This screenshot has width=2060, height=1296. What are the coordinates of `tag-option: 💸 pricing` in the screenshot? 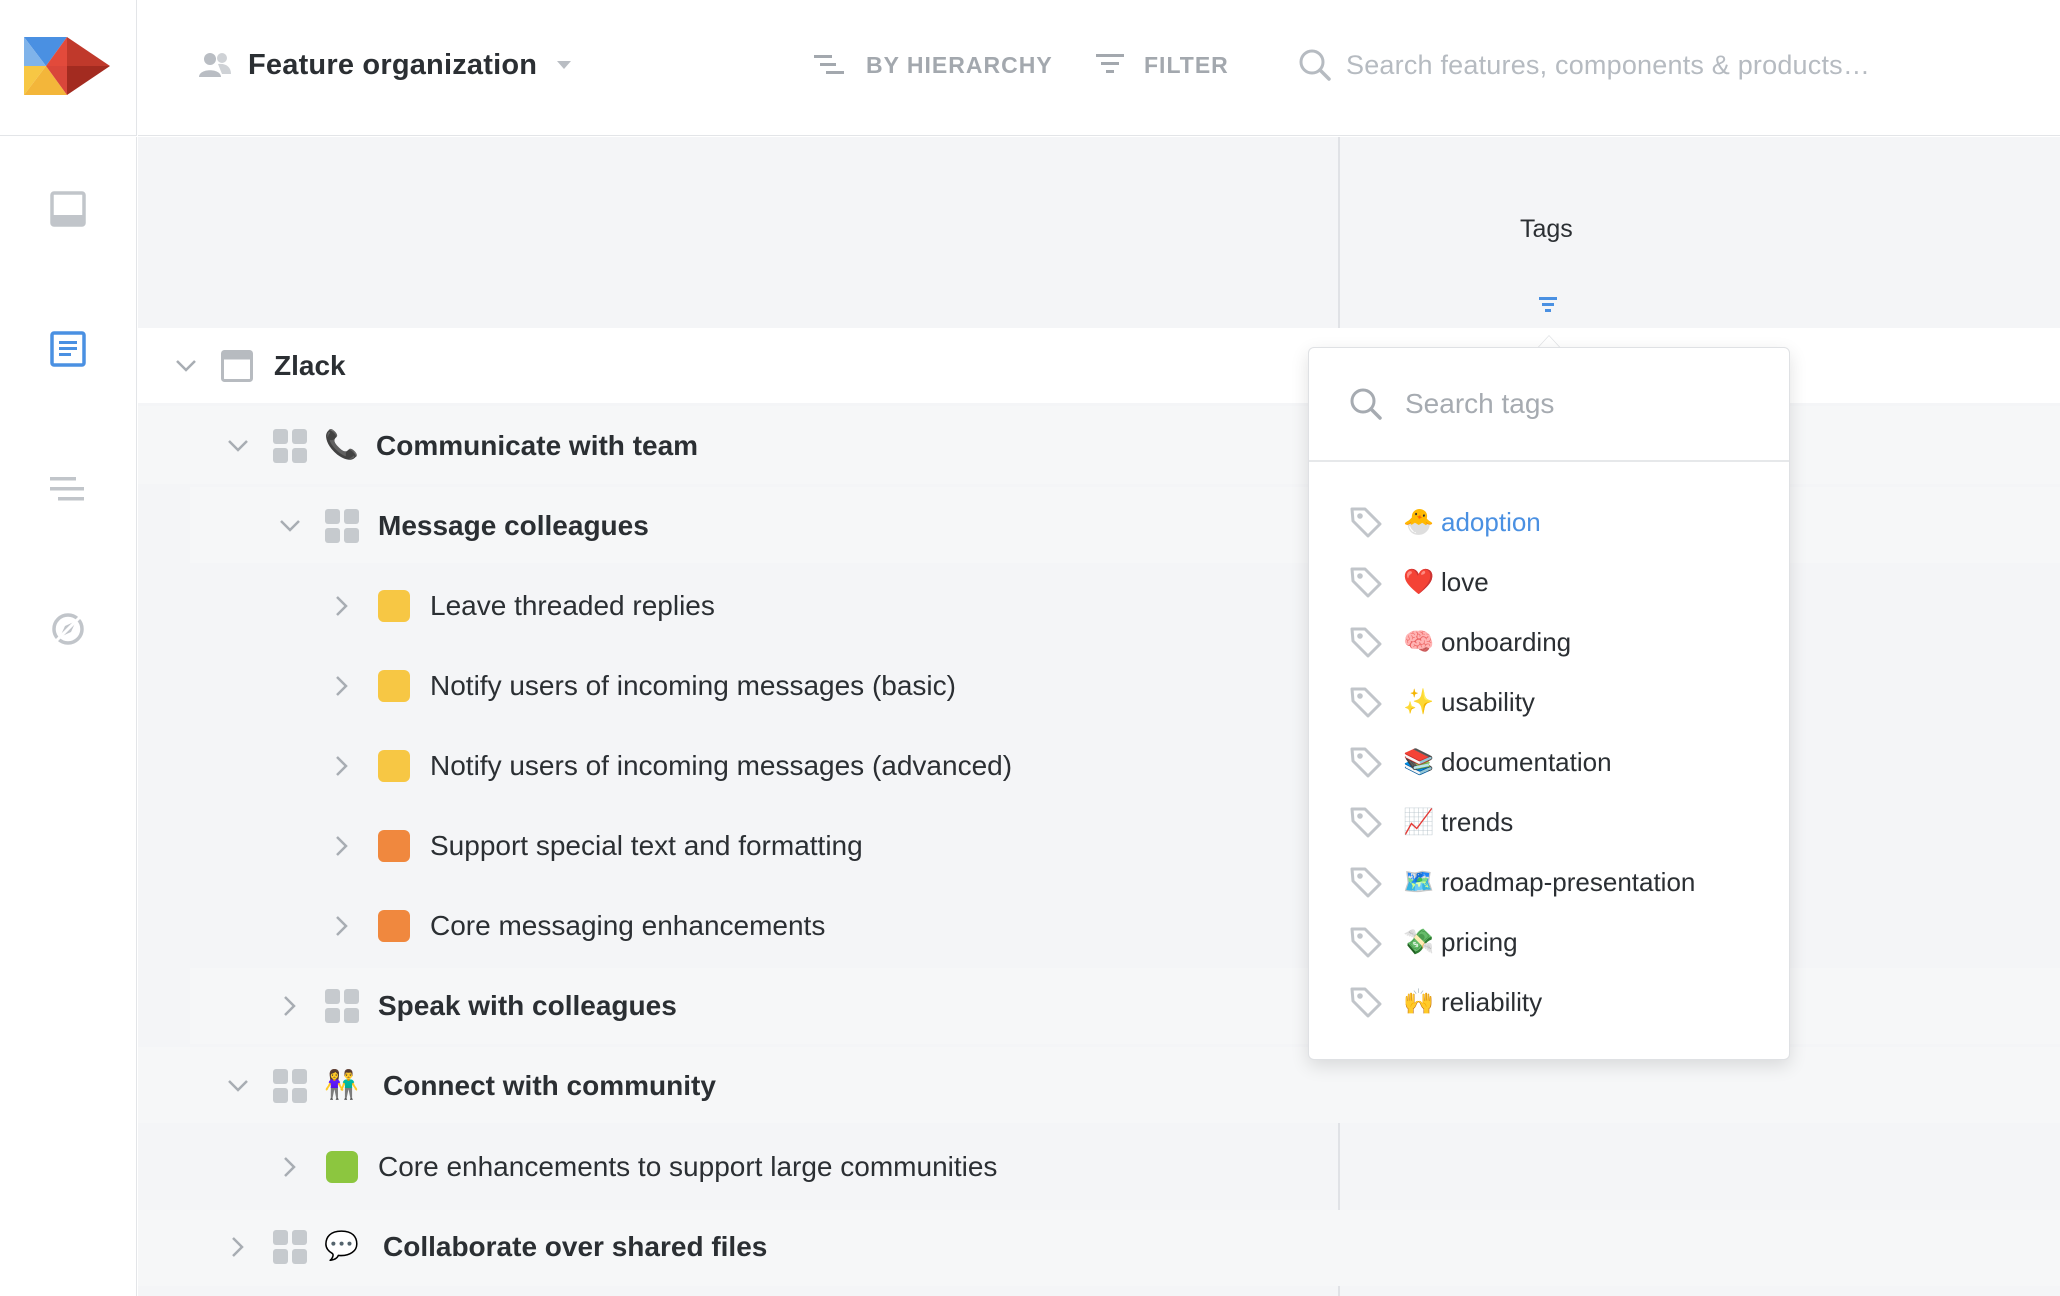 It's located at (1549, 942).